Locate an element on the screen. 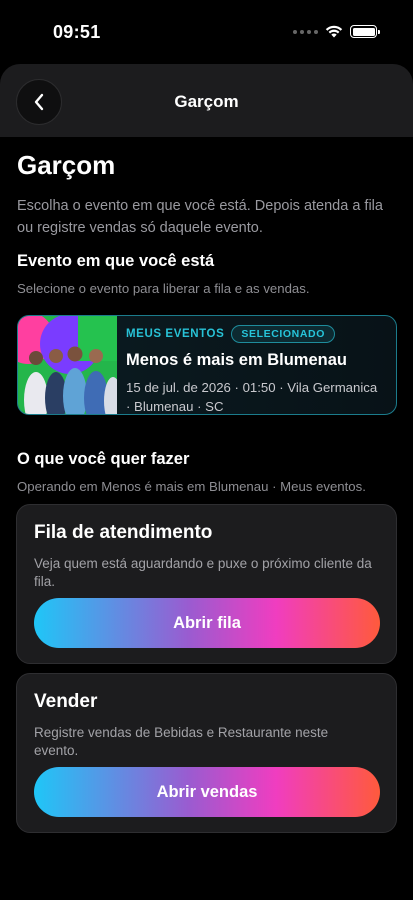  actions-section-title: O que você quer fazer is located at coordinates (103, 459).